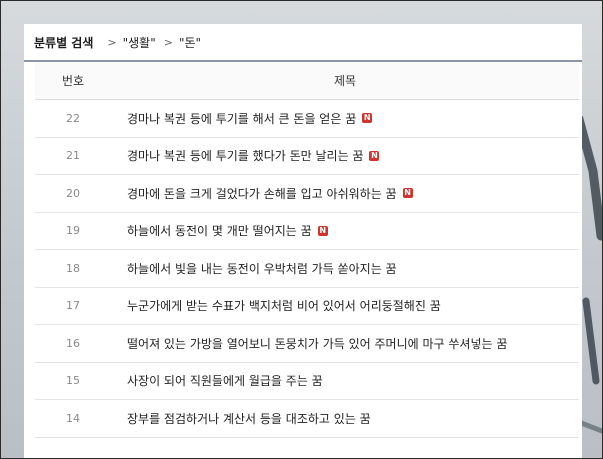 This screenshot has height=459, width=603. I want to click on row-number: 15, so click(73, 381).